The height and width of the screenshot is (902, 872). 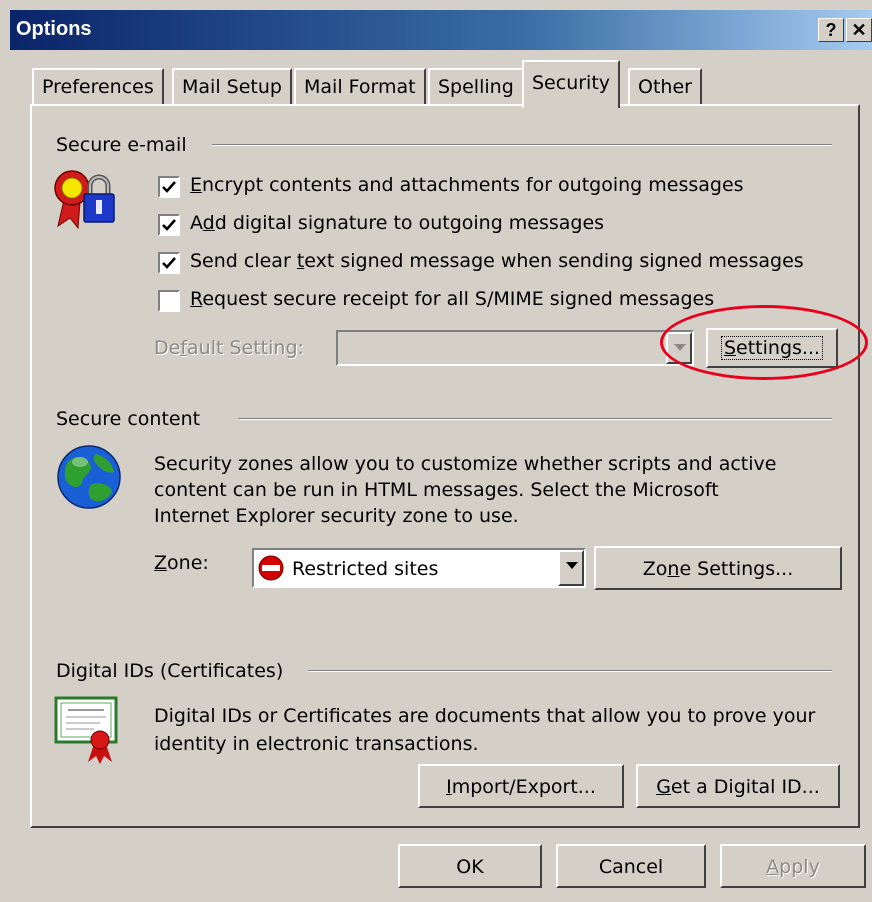 I want to click on label-text: Send clear, so click(x=243, y=261).